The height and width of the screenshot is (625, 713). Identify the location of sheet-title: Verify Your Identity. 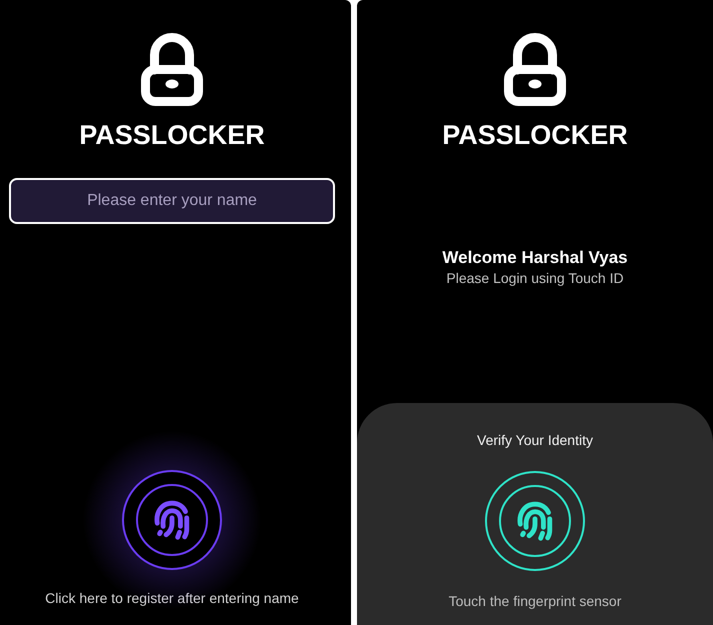
(535, 440).